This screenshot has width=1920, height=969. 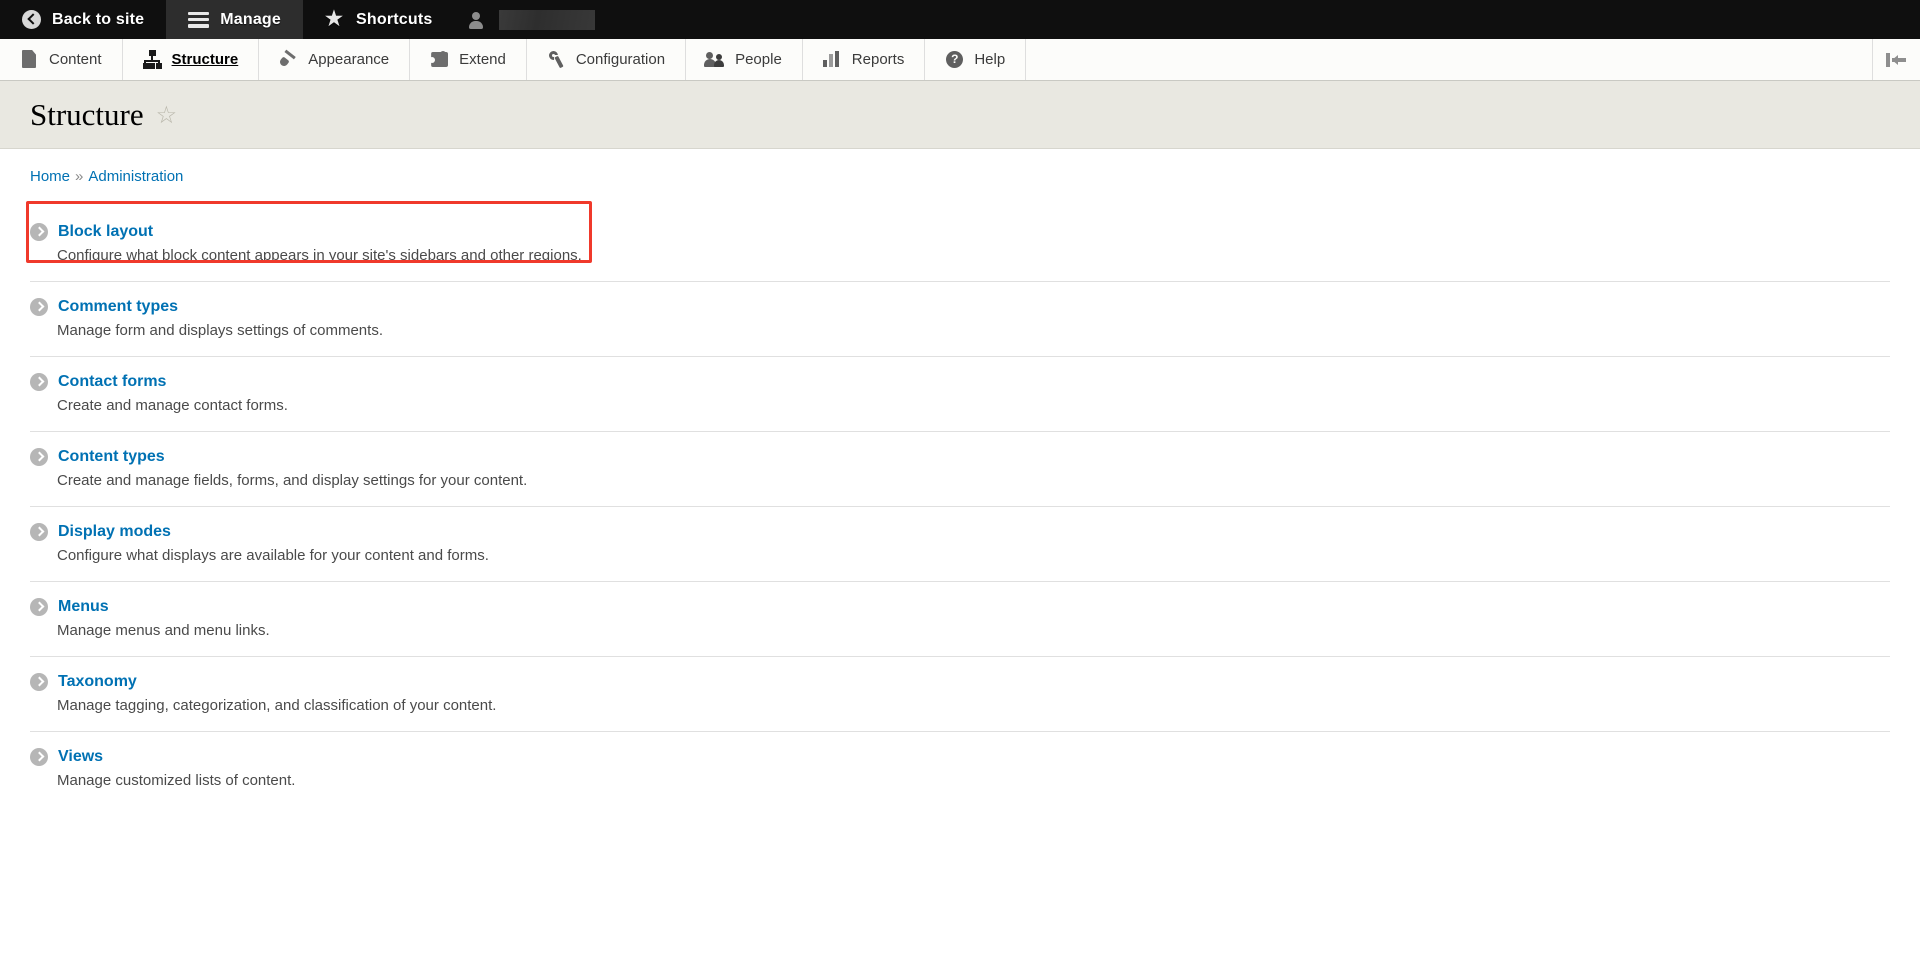 I want to click on list-item: Menus Manage menus and menu links., so click(x=960, y=618).